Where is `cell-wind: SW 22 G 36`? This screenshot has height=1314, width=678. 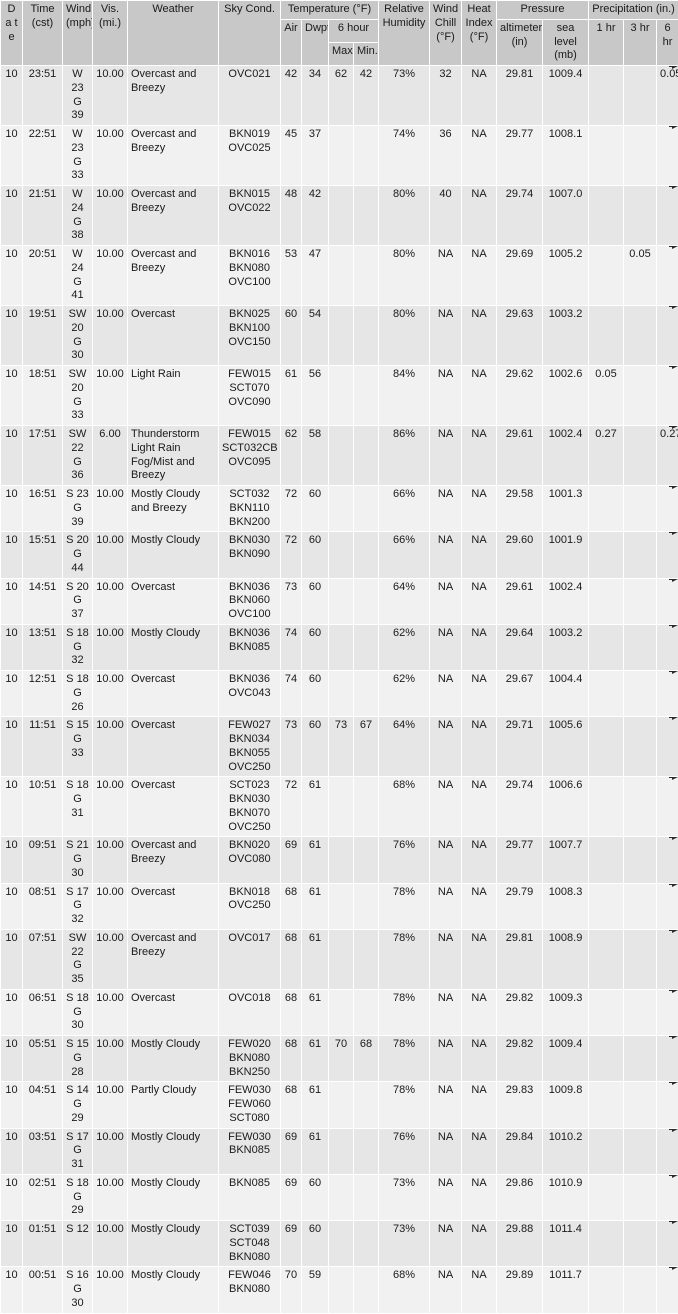 cell-wind: SW 22 G 36 is located at coordinates (78, 456).